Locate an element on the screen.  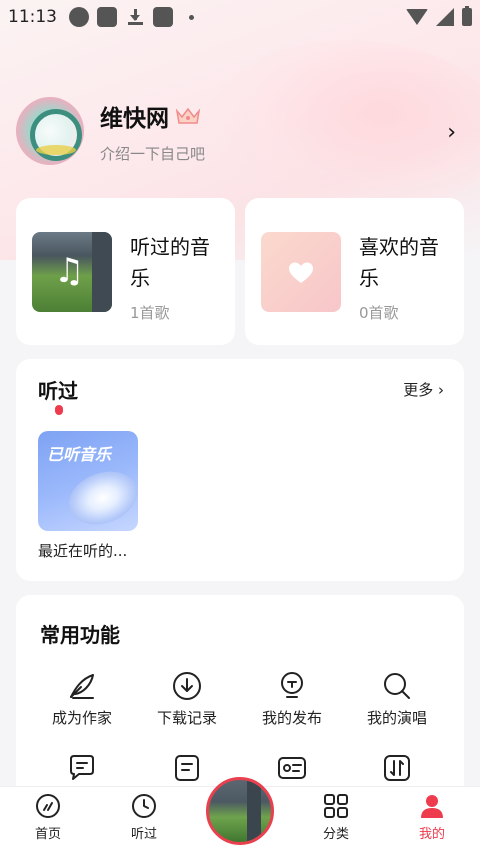
sort-icon is located at coordinates (397, 768).